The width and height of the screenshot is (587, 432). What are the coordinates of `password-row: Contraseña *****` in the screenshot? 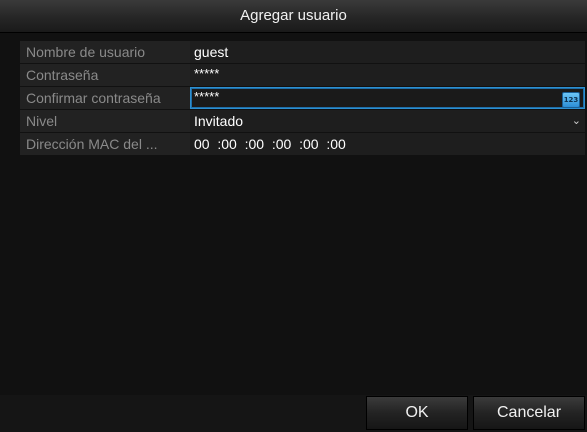 It's located at (302, 75).